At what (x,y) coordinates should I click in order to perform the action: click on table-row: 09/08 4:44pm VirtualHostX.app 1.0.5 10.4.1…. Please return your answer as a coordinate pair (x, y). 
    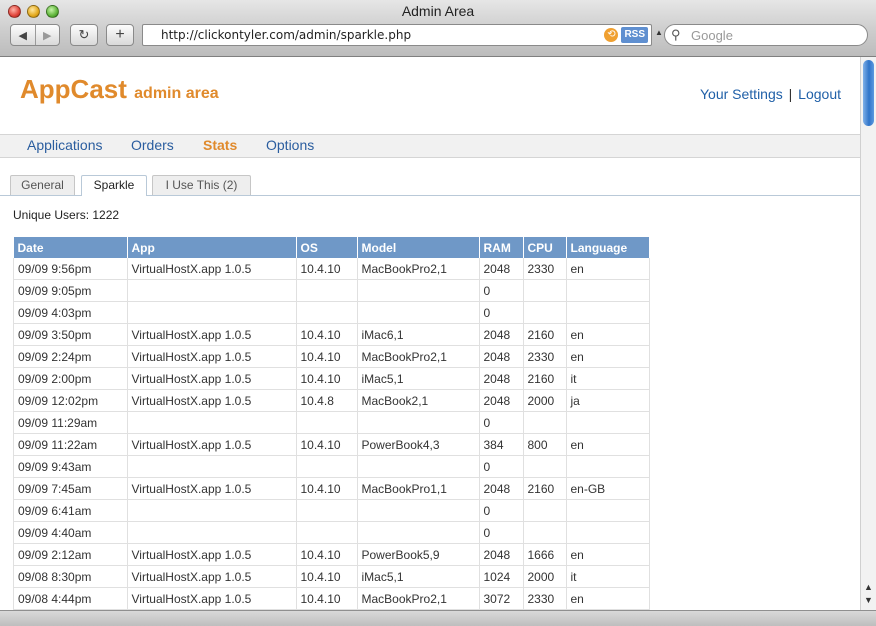
    Looking at the image, I should click on (331, 598).